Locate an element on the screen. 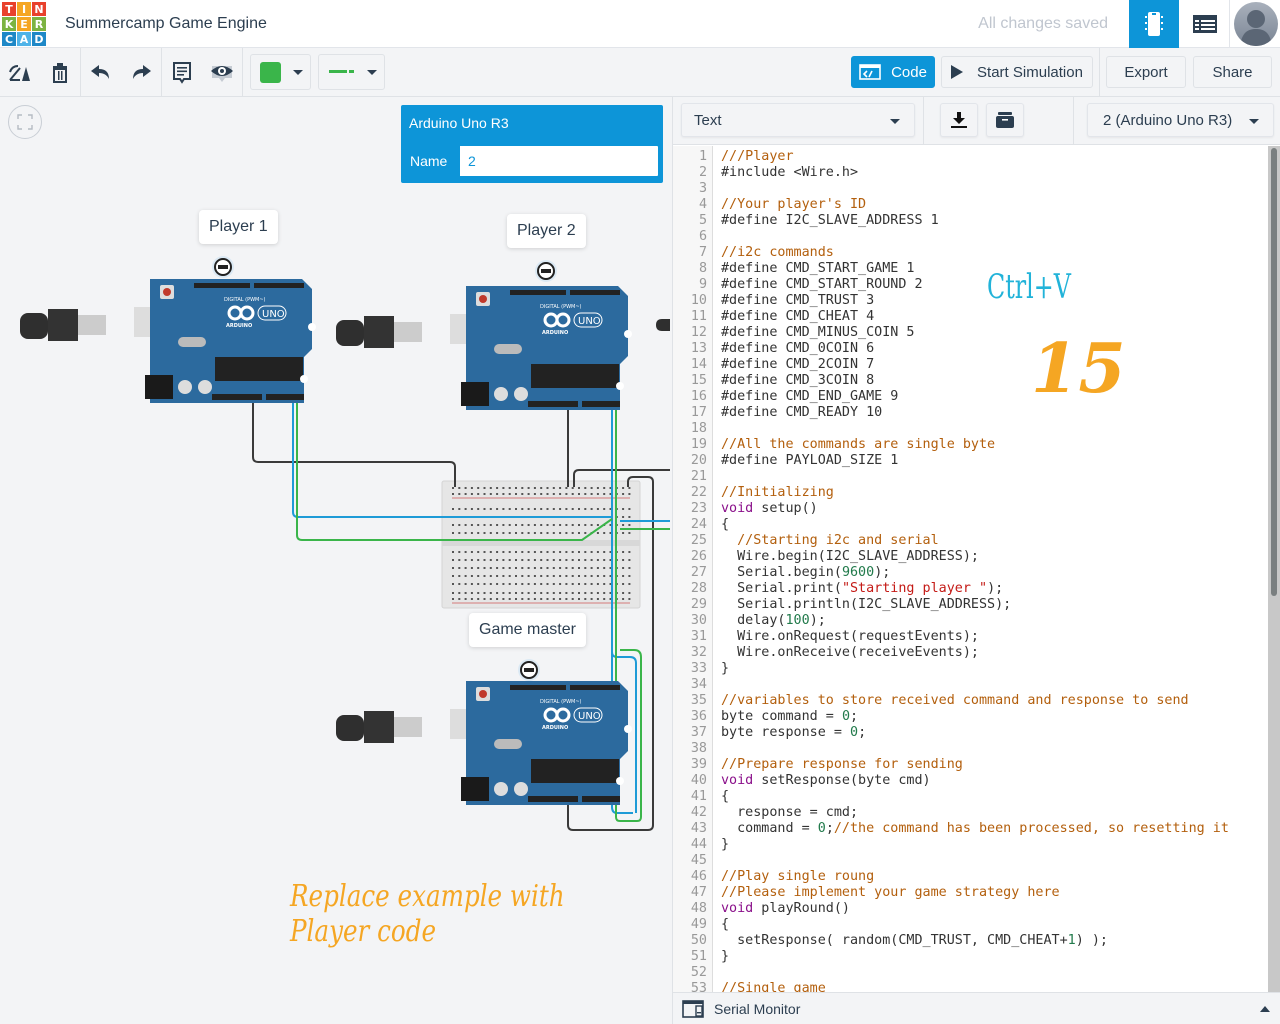 This screenshot has width=1280, height=1024. code-line: 40 void setResponse(byte cmd) is located at coordinates (971, 781).